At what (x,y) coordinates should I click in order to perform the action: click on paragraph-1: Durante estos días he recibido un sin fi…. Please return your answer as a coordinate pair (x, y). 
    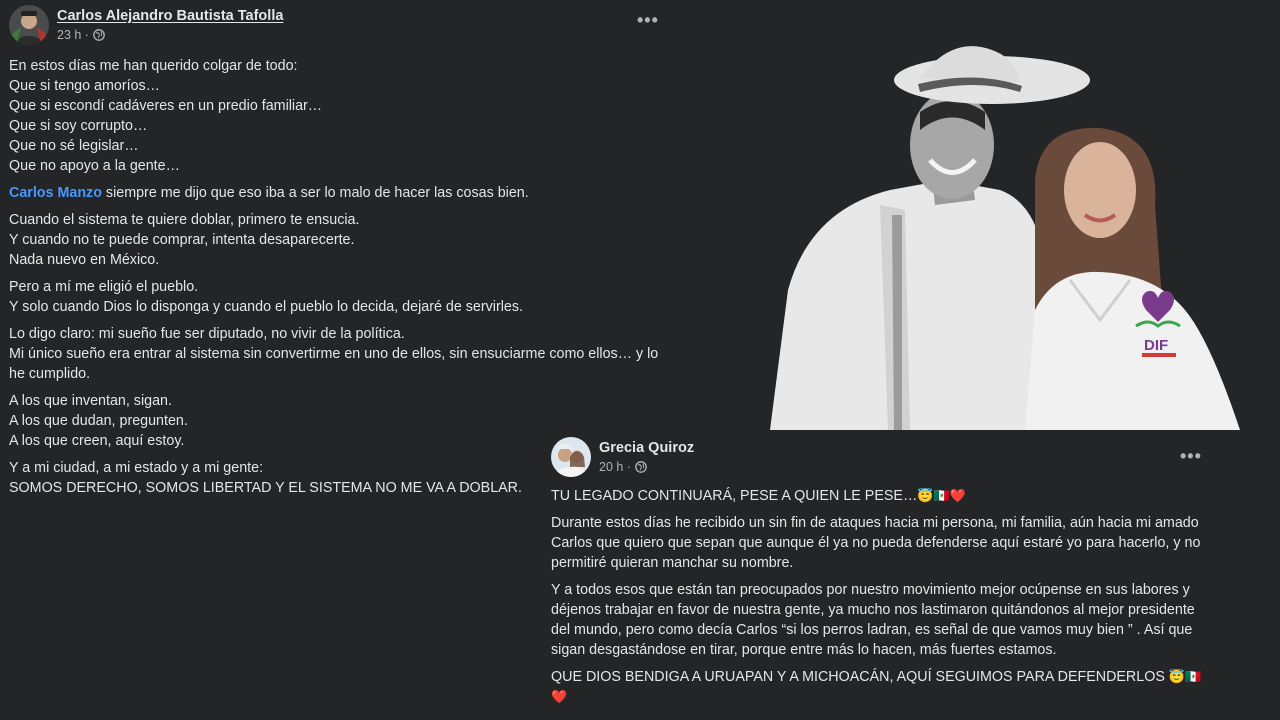
    Looking at the image, I should click on (876, 543).